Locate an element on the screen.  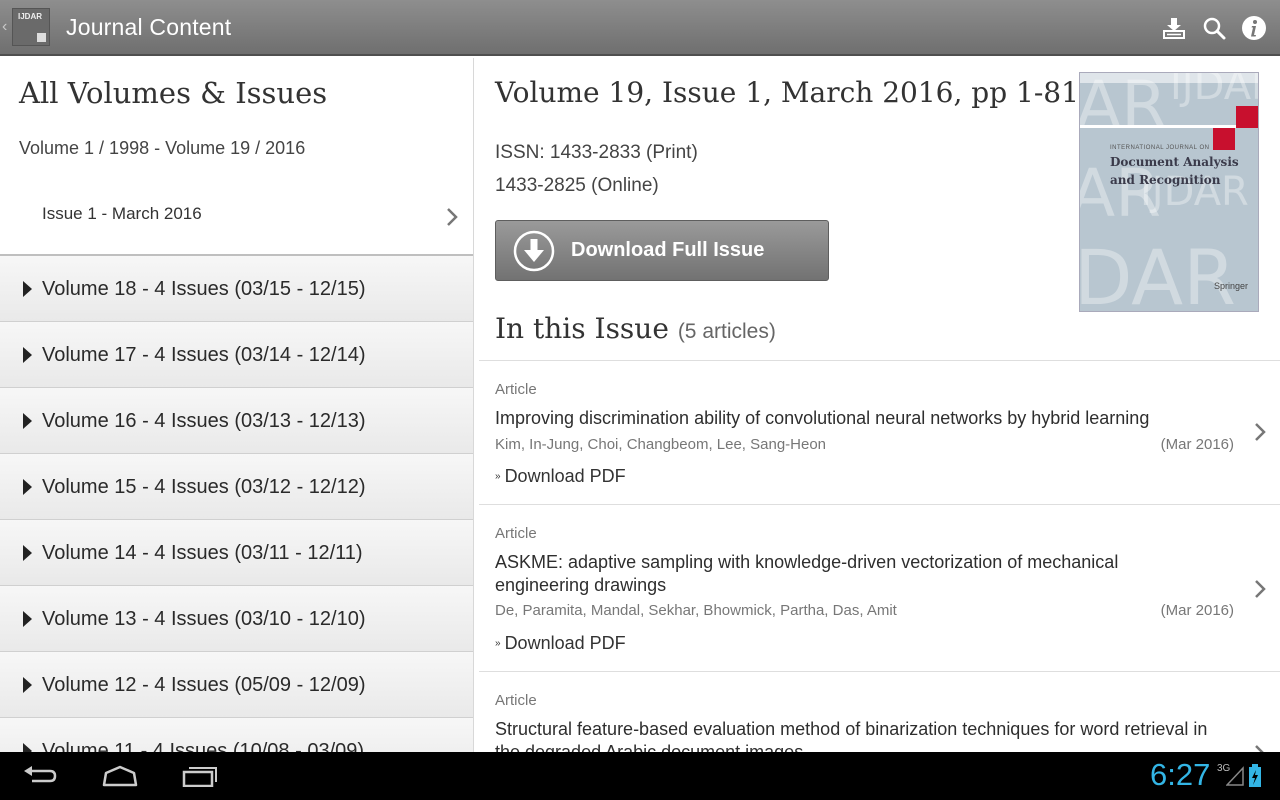
volume-item: Volume 12 - 4 Issues (05/09 - 12/09) is located at coordinates (236, 685).